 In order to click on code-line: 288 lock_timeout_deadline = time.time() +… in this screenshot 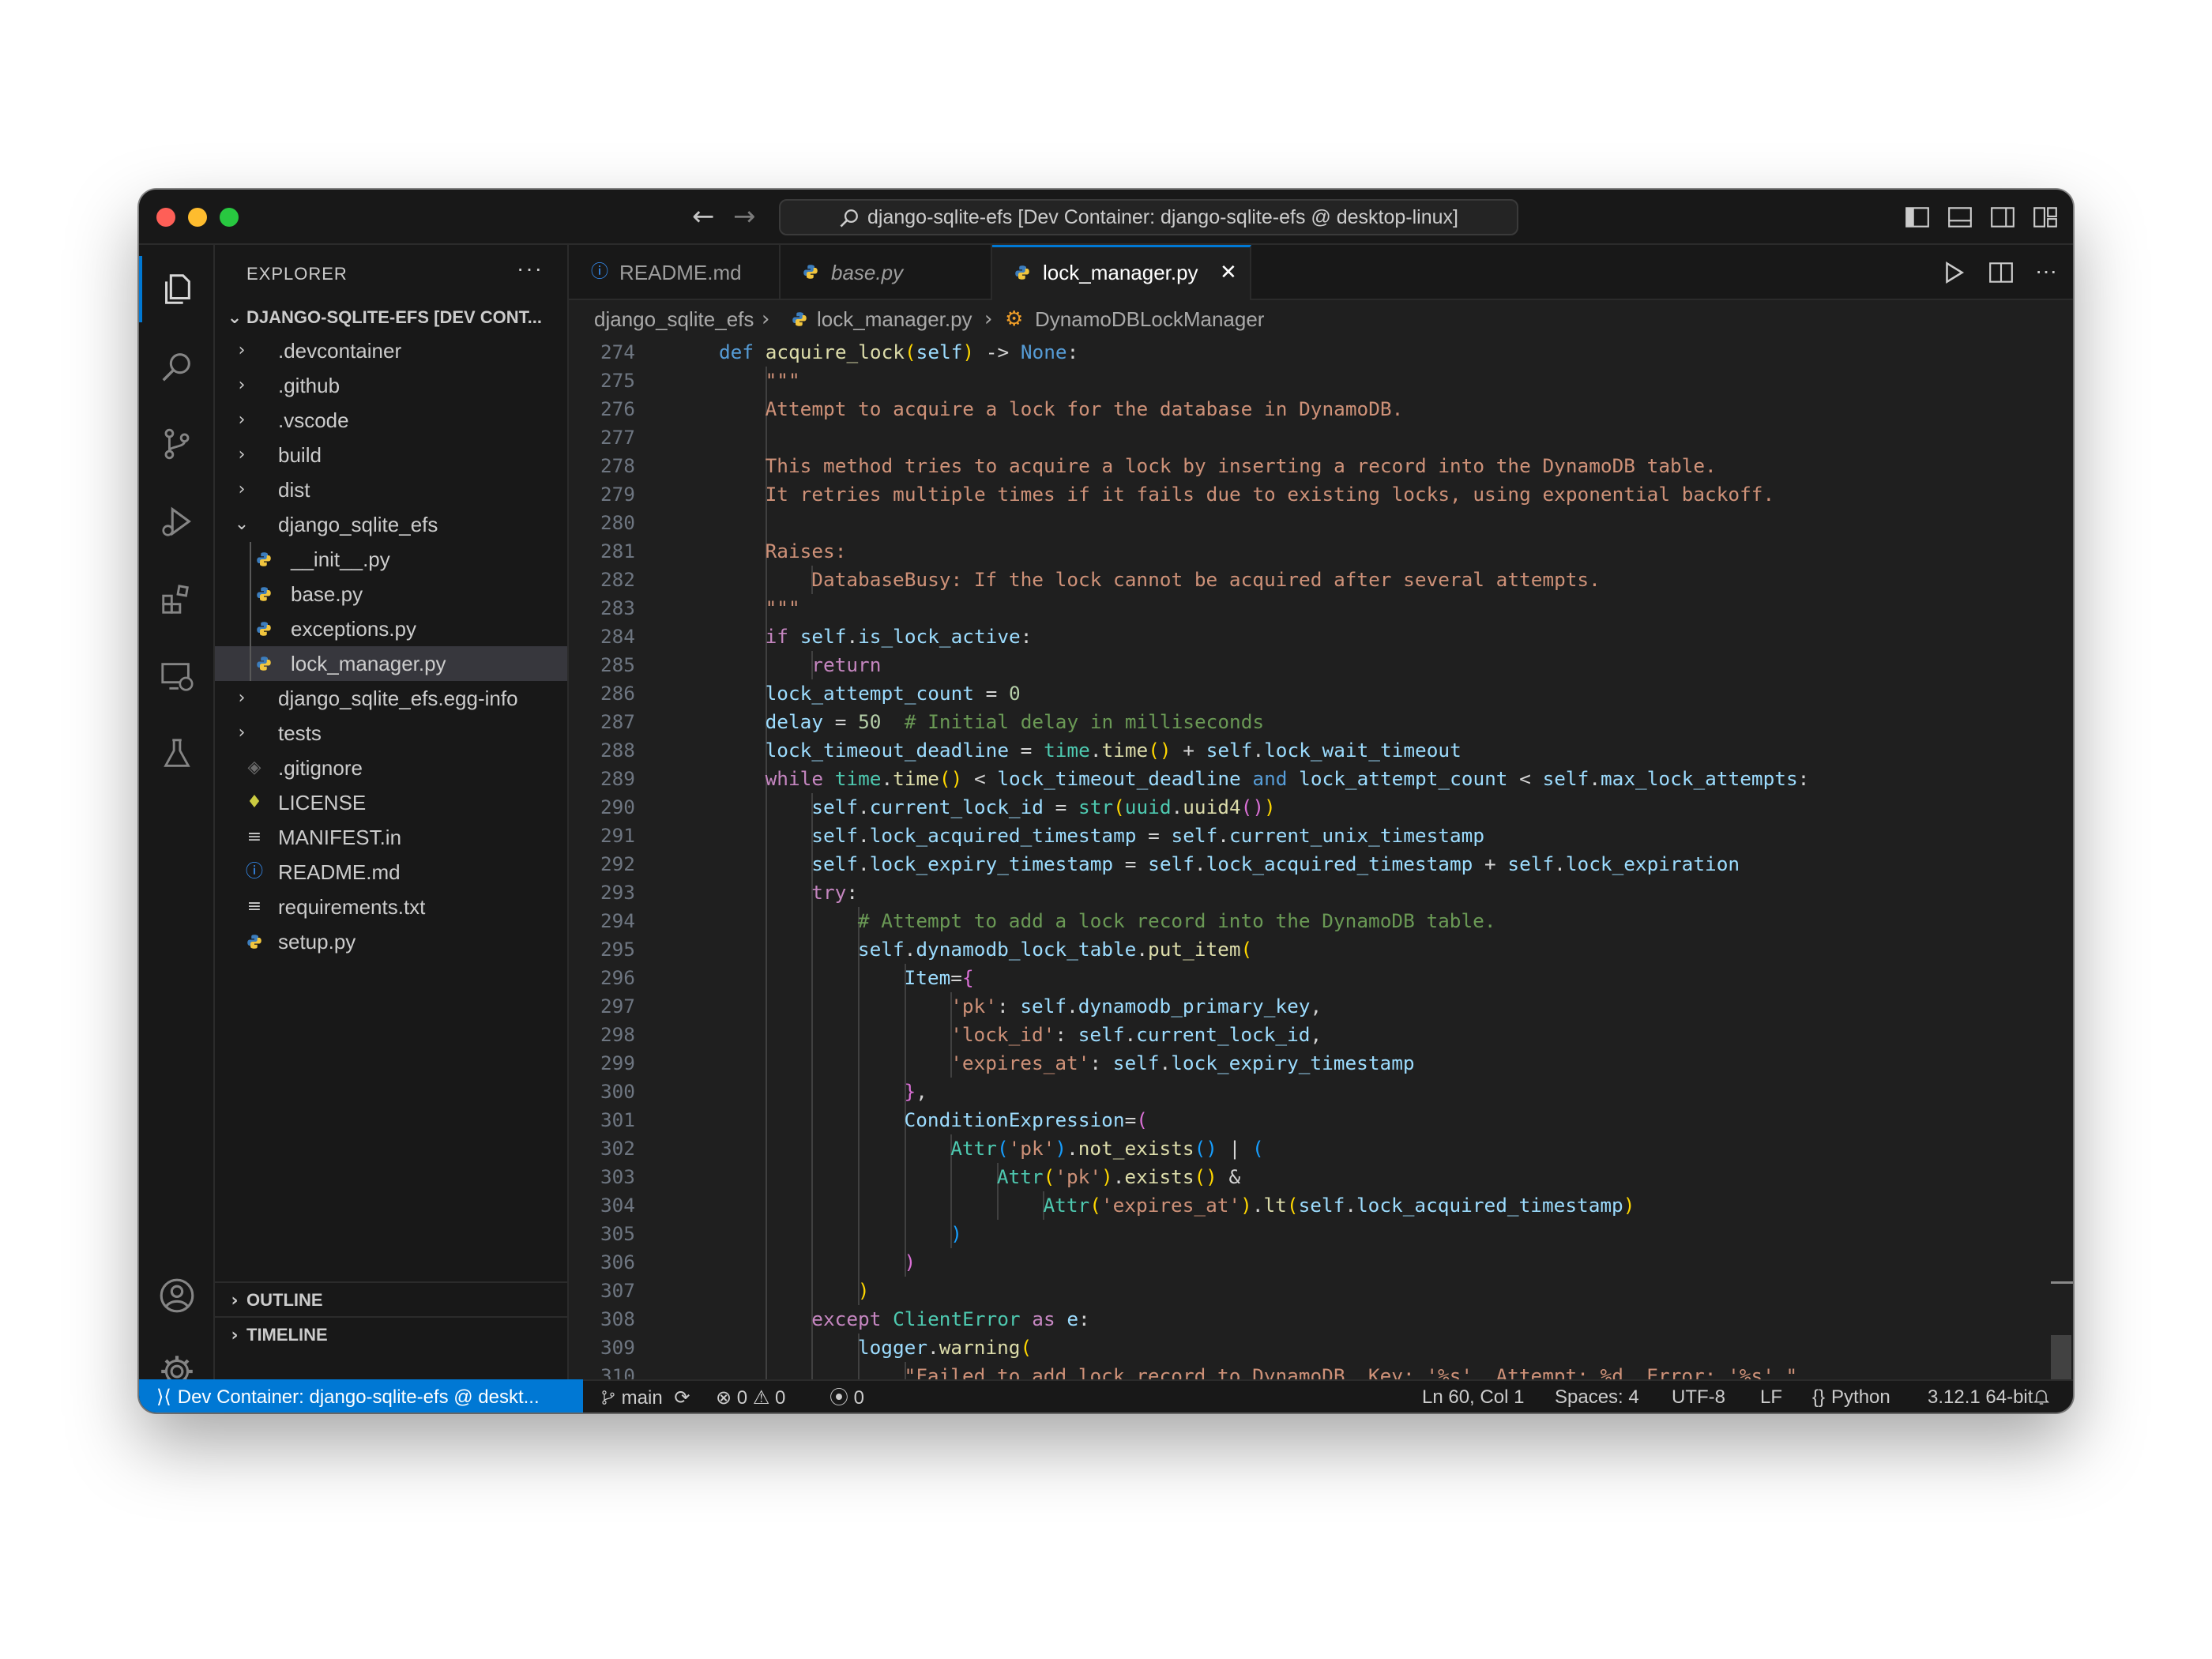, I will do `click(1311, 751)`.